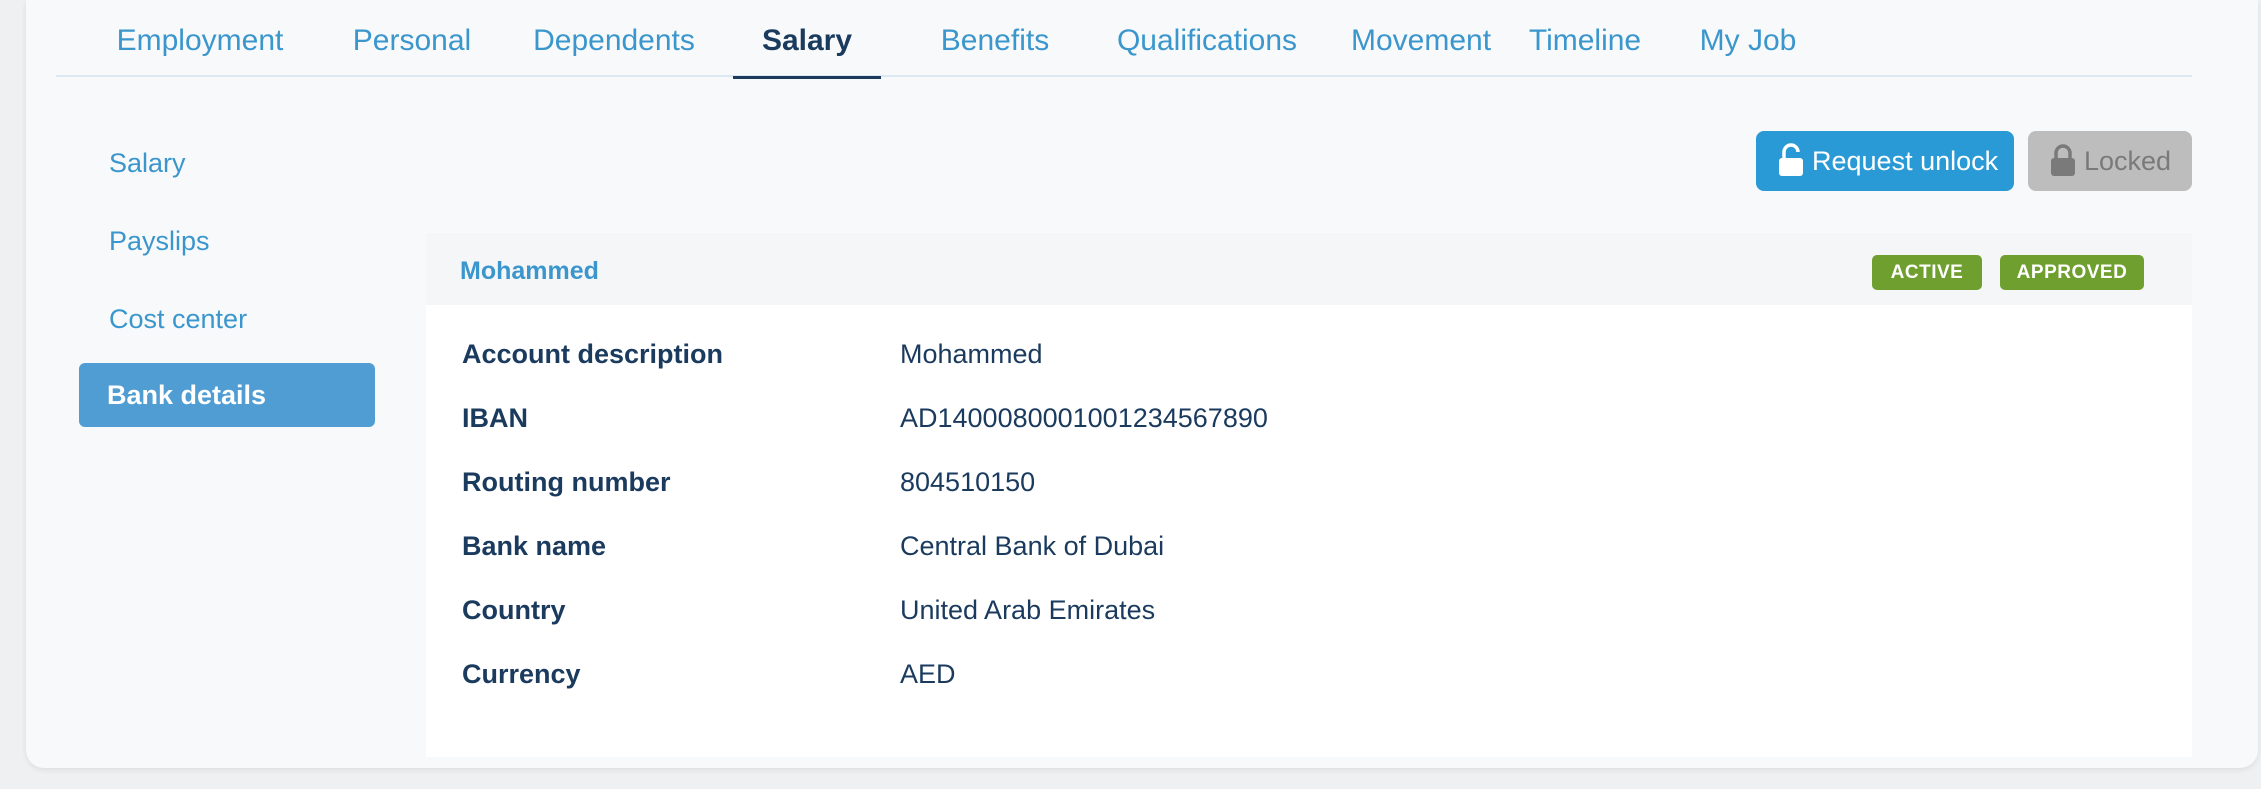 This screenshot has width=2261, height=789. I want to click on status-badge-active: ACTIVE, so click(1927, 272).